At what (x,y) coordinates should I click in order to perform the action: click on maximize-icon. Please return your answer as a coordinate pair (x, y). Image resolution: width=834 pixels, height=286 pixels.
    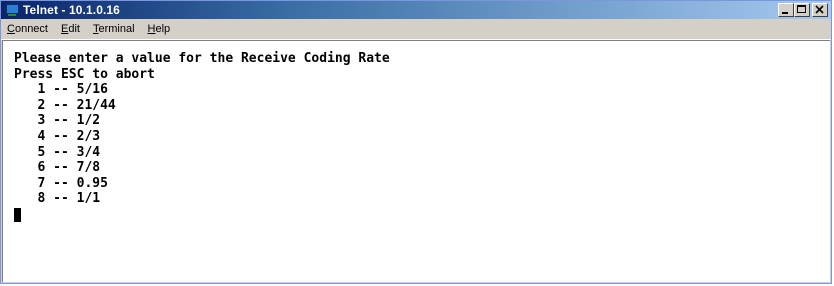
    Looking at the image, I should click on (801, 9).